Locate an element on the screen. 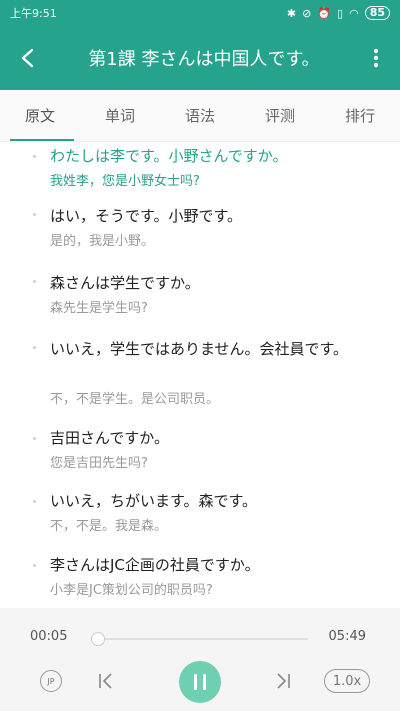 This screenshot has width=400, height=711. progress-thumb is located at coordinates (97, 639).